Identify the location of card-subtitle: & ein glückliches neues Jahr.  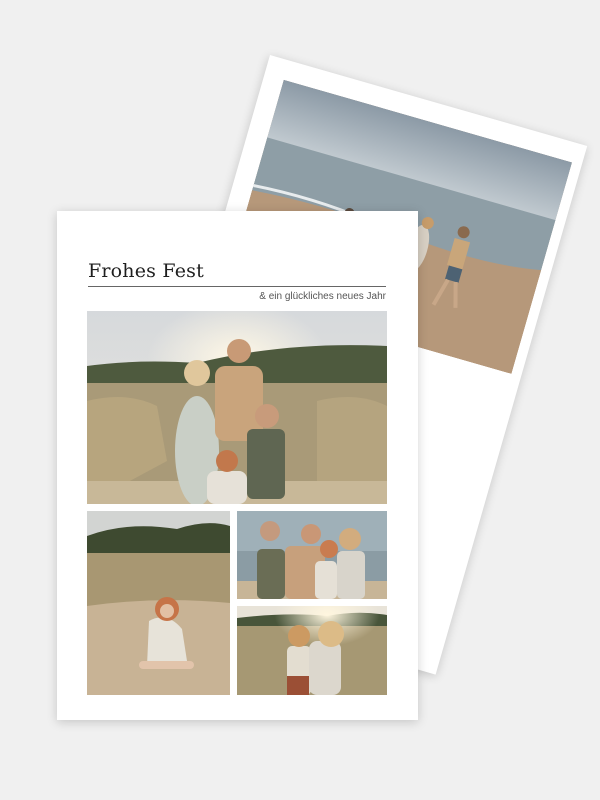
(322, 296).